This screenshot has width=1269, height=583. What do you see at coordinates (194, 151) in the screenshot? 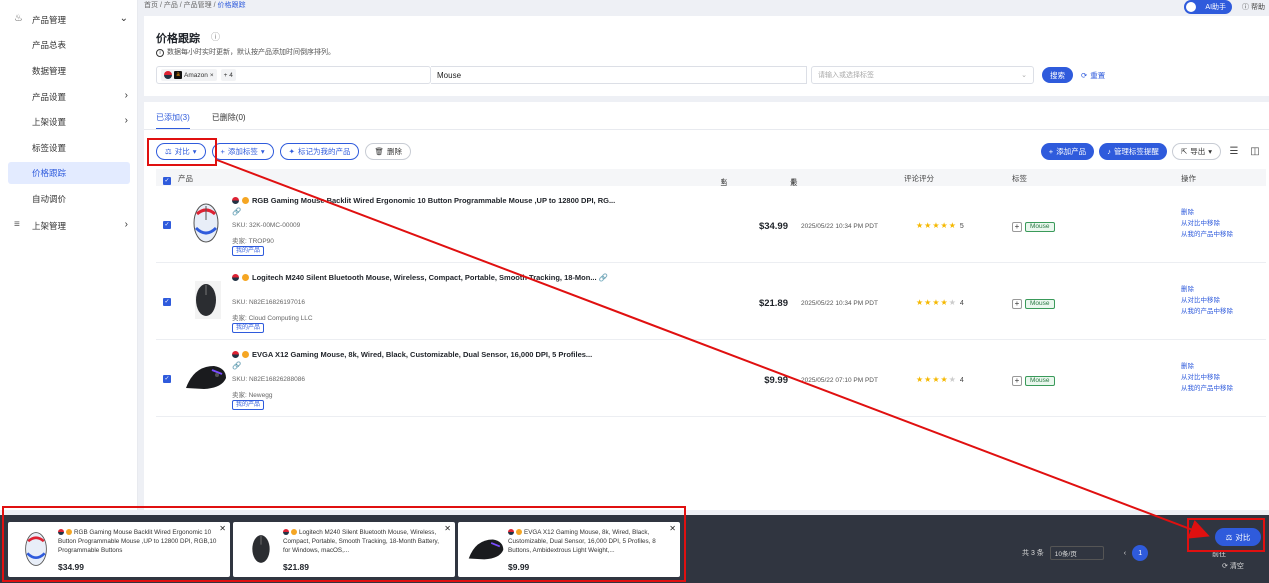
I see `caret-down-icon: ▾` at bounding box center [194, 151].